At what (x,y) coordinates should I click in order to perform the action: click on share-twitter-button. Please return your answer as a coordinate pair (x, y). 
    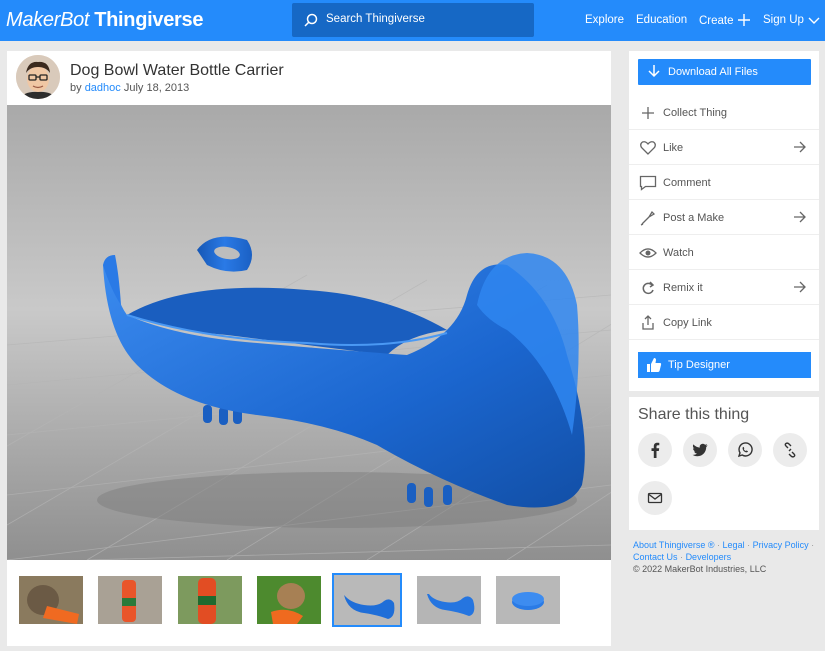
    Looking at the image, I should click on (700, 450).